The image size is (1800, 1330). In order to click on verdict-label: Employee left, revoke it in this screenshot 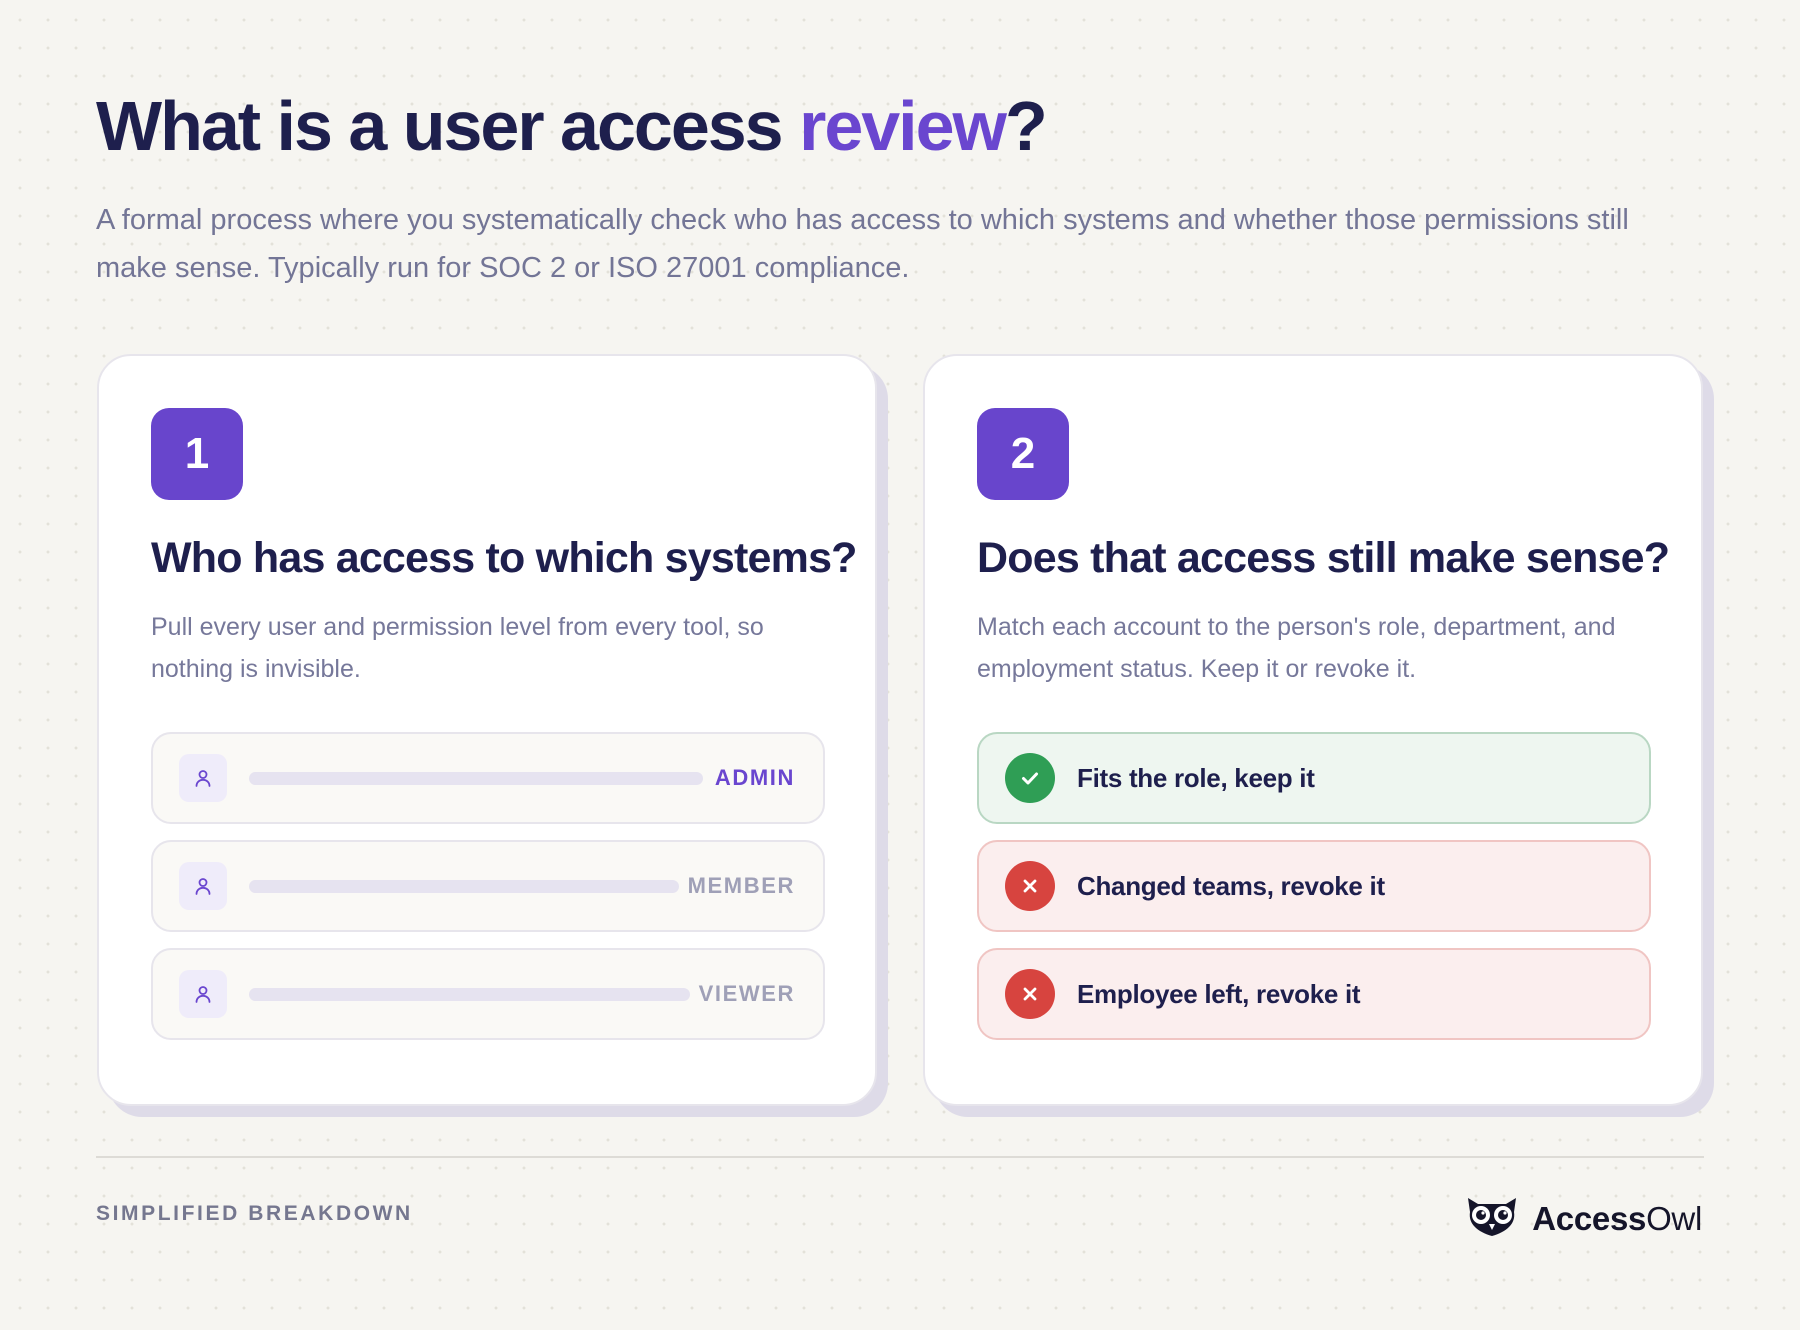, I will do `click(1219, 993)`.